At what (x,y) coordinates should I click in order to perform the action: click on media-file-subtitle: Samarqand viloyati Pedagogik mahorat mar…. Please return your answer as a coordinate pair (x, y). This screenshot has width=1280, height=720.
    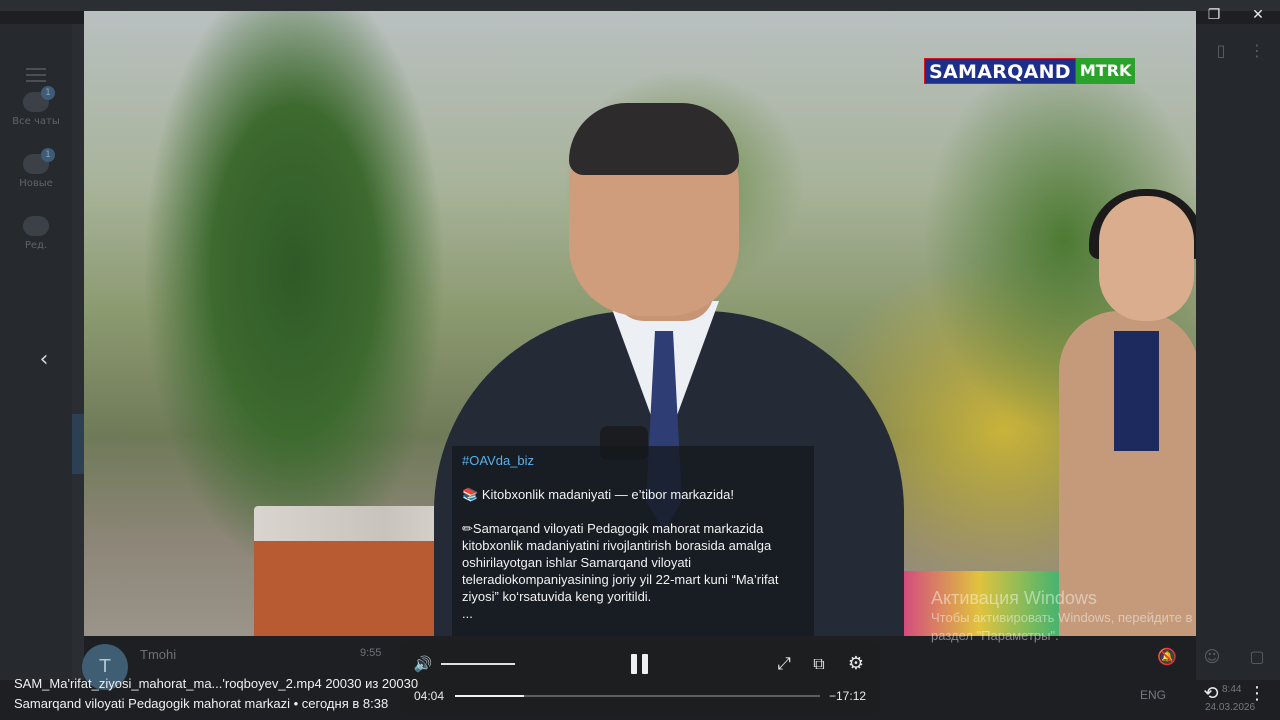
    Looking at the image, I should click on (216, 704).